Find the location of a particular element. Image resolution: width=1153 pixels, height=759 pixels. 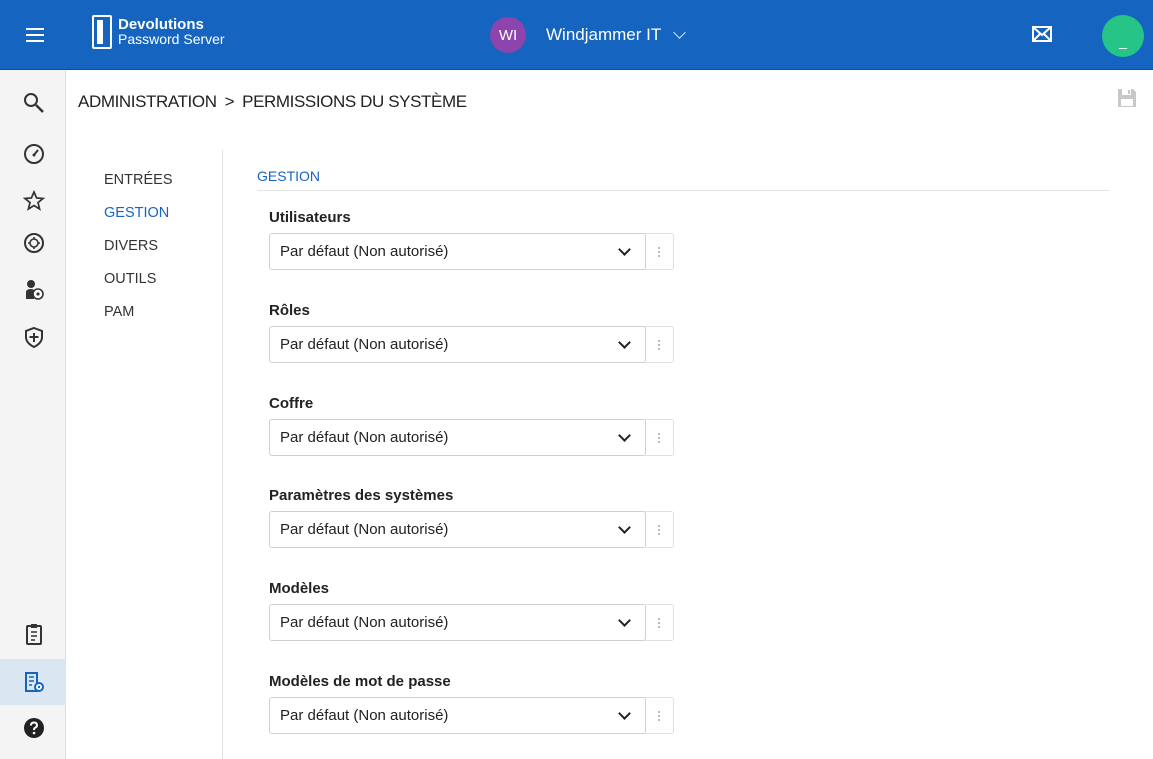

app-logo: Devolutions Password Server is located at coordinates (158, 32).